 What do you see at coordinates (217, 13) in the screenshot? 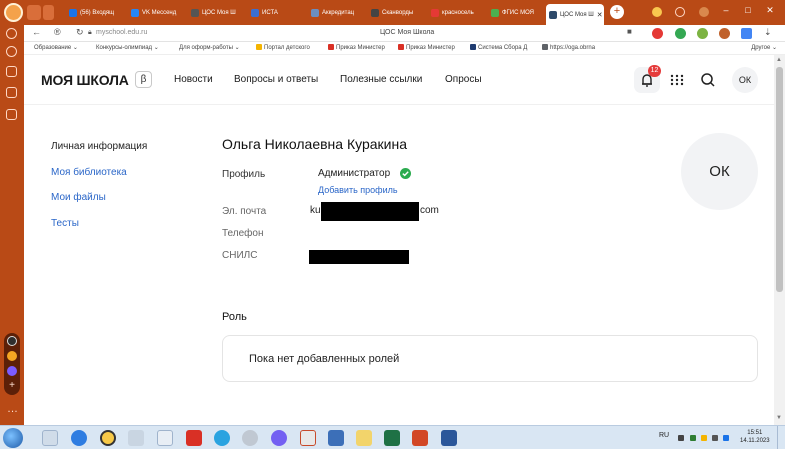
I see `tab-myschool-1: ЦОС Моя Ш` at bounding box center [217, 13].